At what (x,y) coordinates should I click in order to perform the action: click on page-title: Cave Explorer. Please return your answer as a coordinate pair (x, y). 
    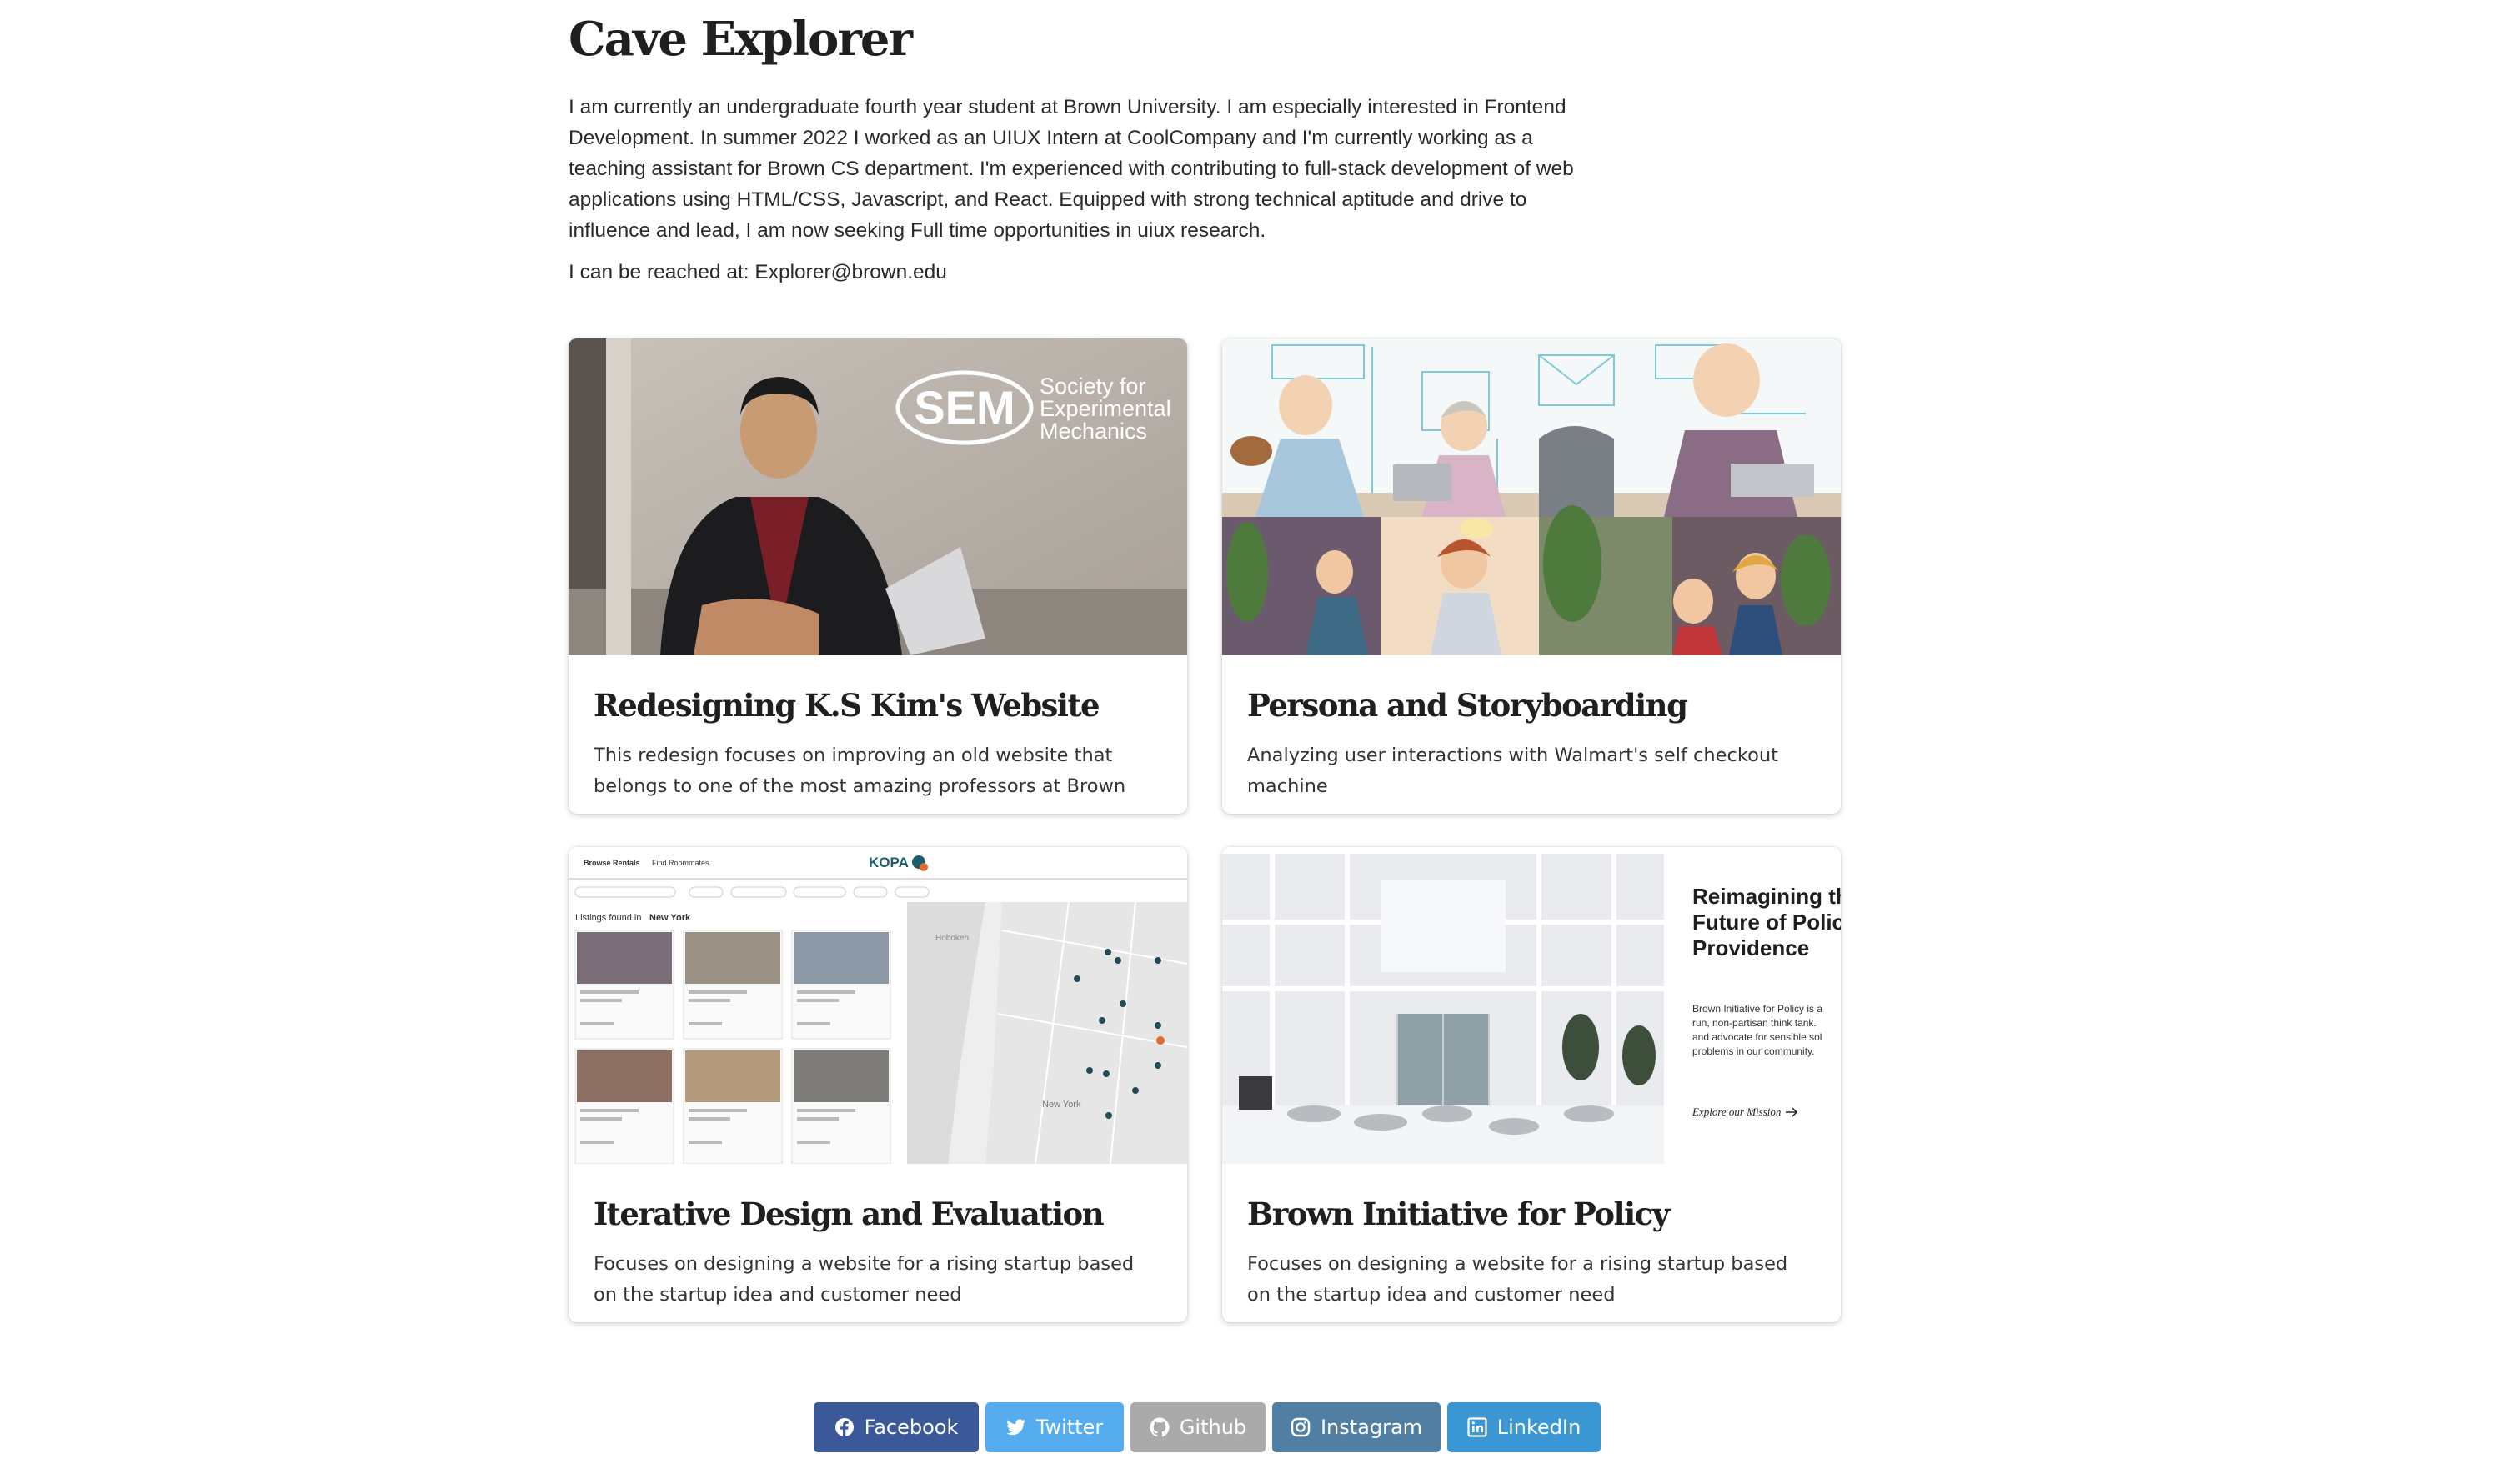
    Looking at the image, I should click on (741, 39).